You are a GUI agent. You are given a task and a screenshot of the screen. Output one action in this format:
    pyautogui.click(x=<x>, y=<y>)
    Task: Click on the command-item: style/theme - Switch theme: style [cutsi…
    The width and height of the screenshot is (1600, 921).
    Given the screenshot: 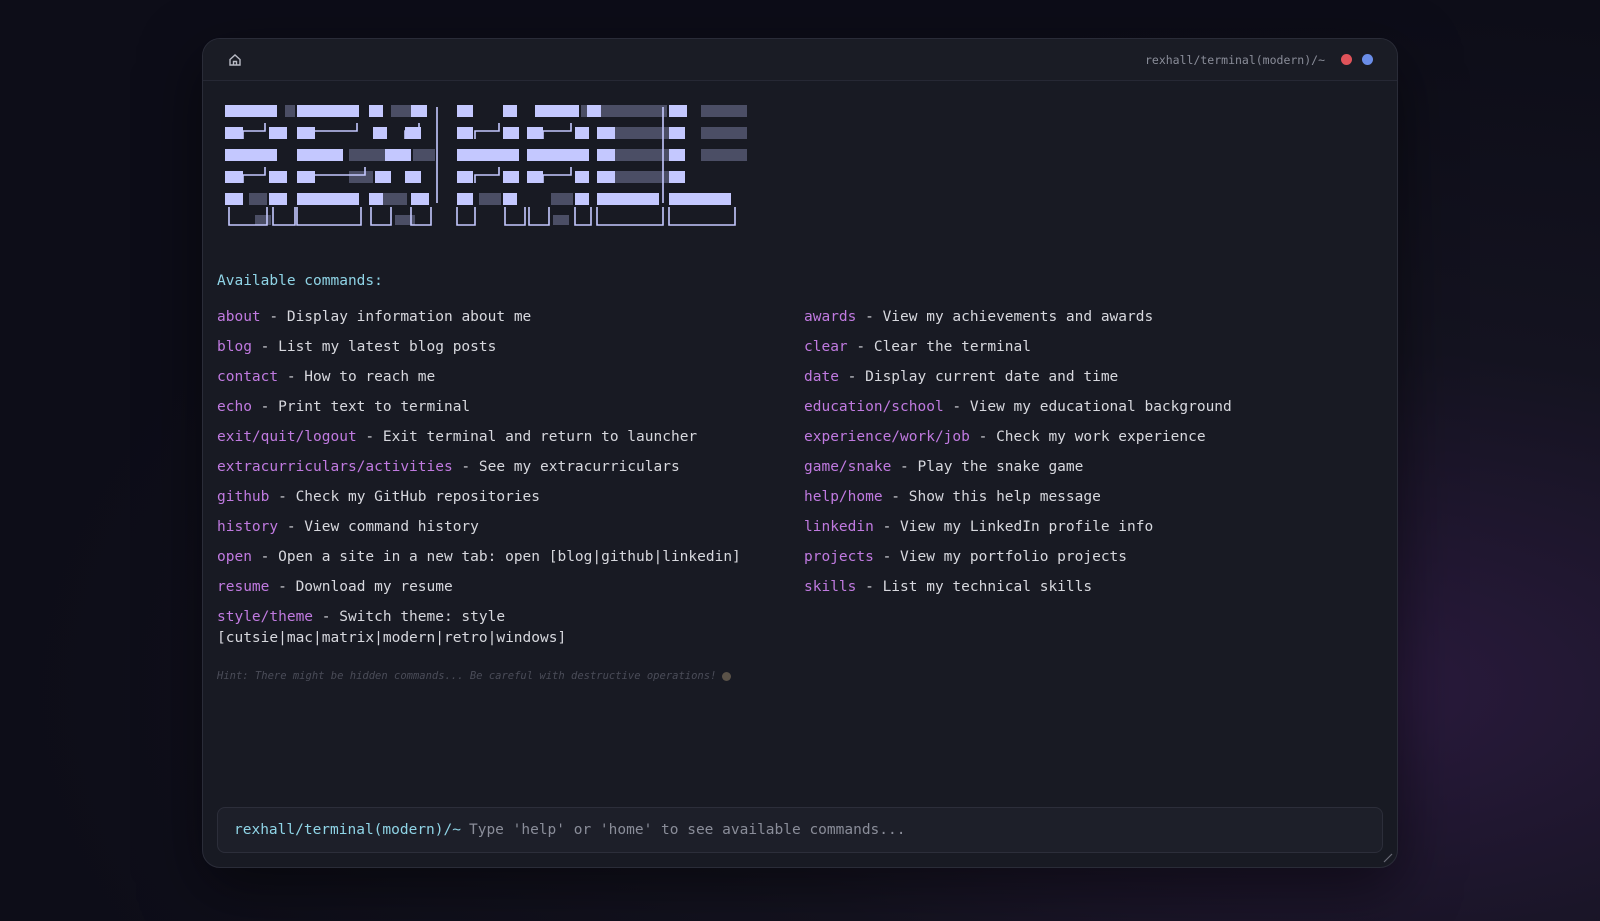 What is the action you would take?
    pyautogui.click(x=510, y=628)
    